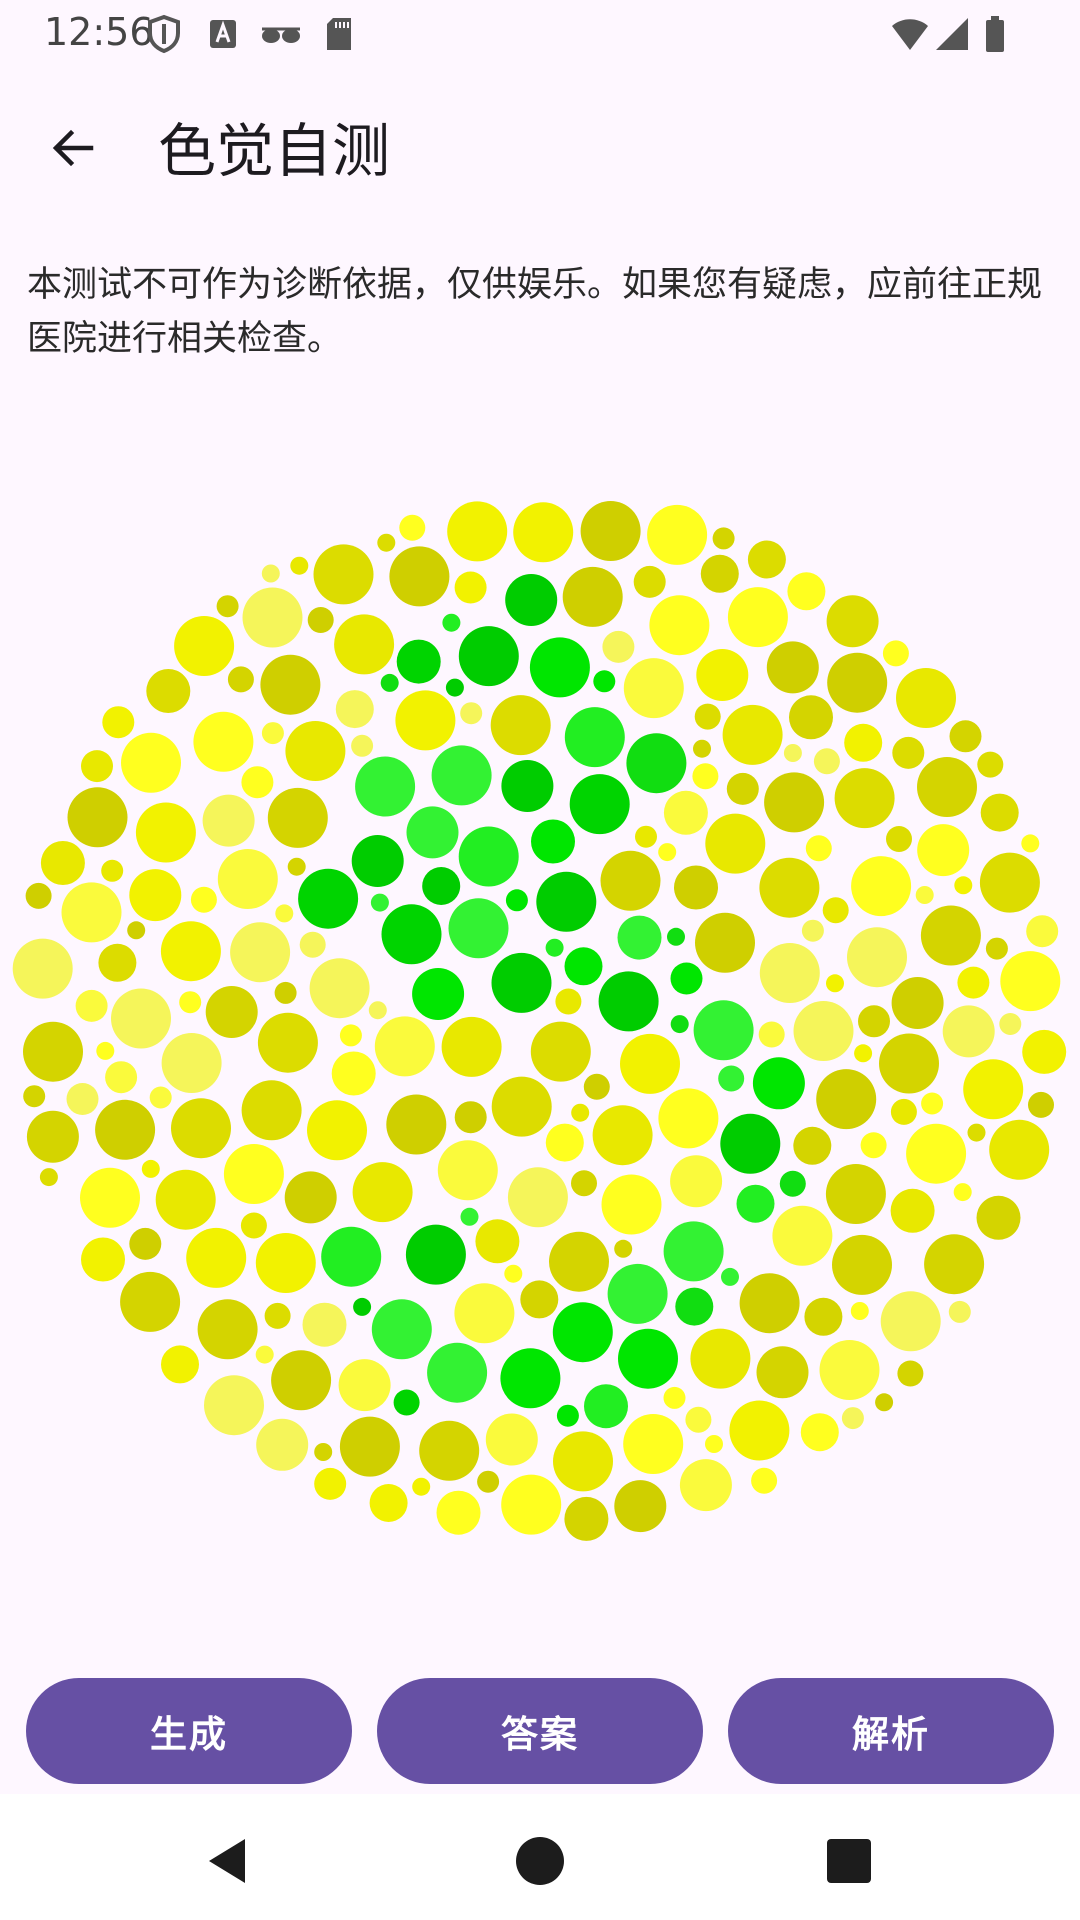 The image size is (1080, 1920). I want to click on nav-recents-button, so click(849, 1861).